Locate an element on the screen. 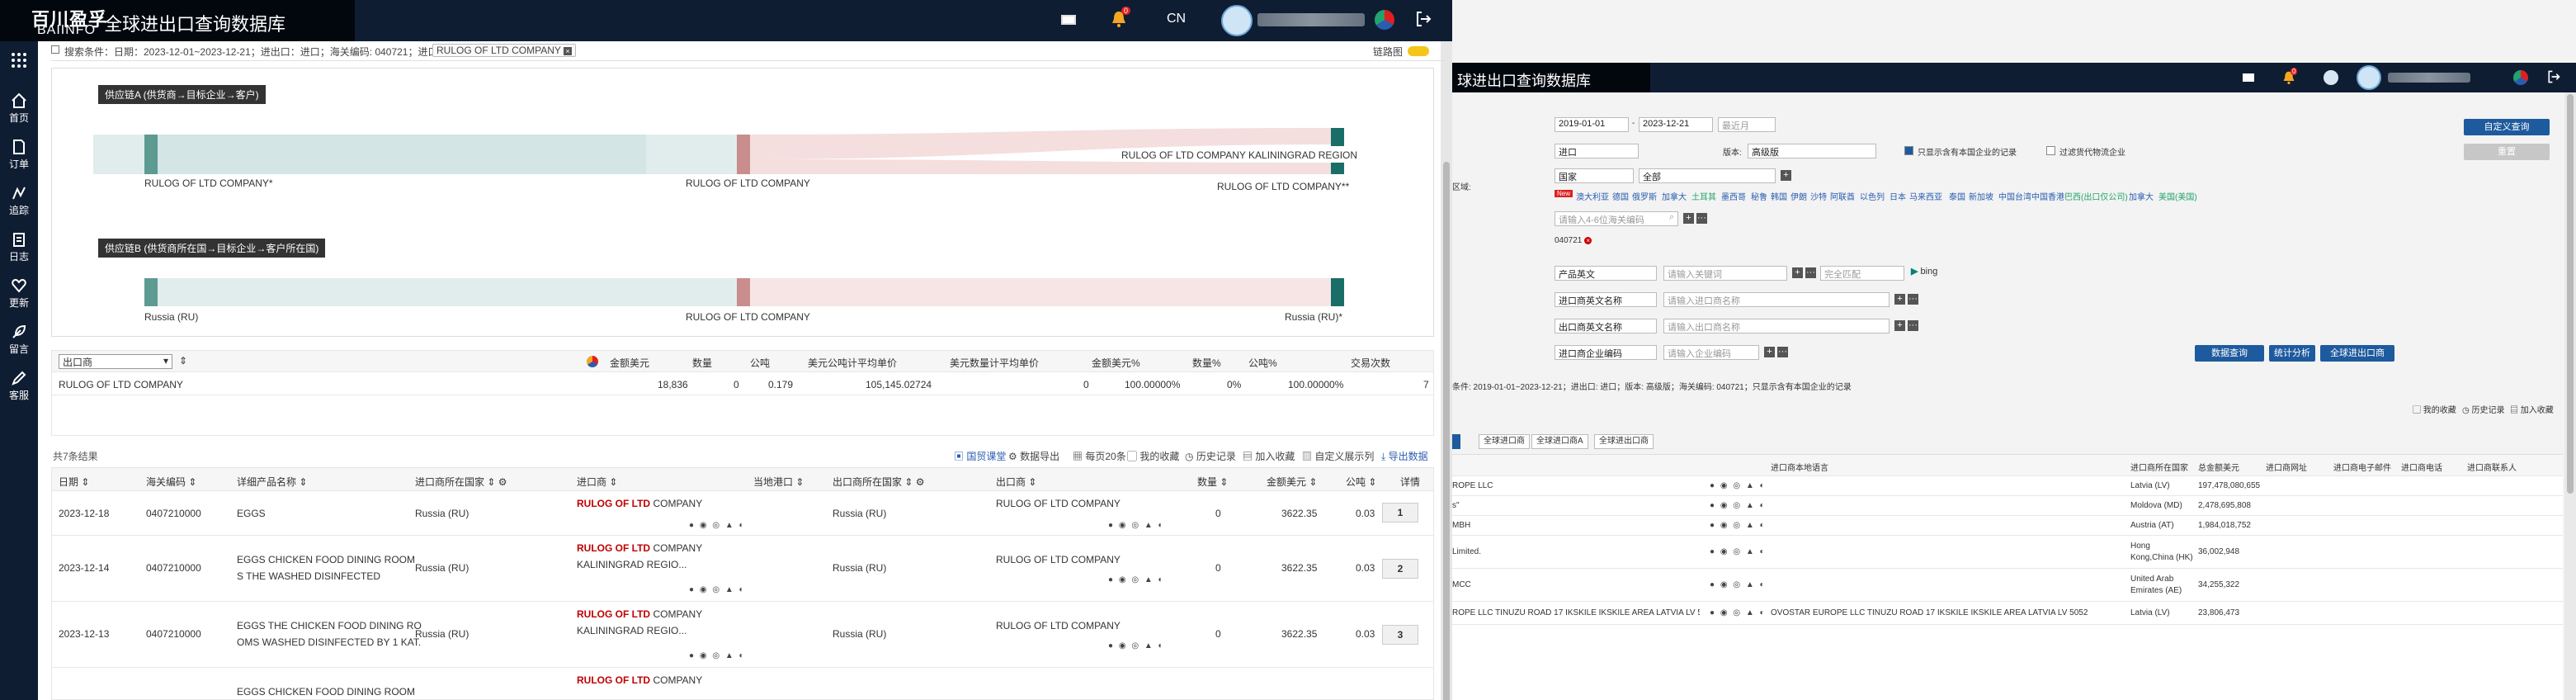  language-switch: CN is located at coordinates (1176, 19).